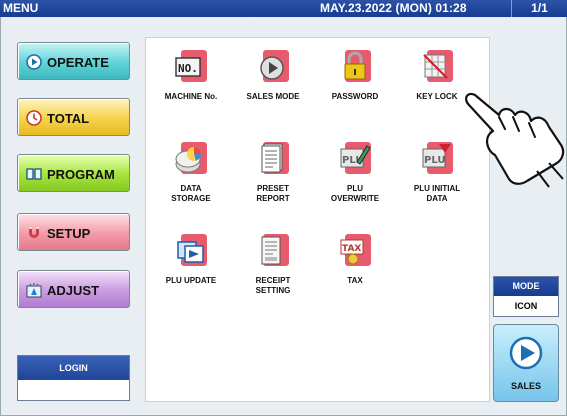 The height and width of the screenshot is (416, 567). What do you see at coordinates (539, 8) in the screenshot?
I see `page-indicator: 1/1` at bounding box center [539, 8].